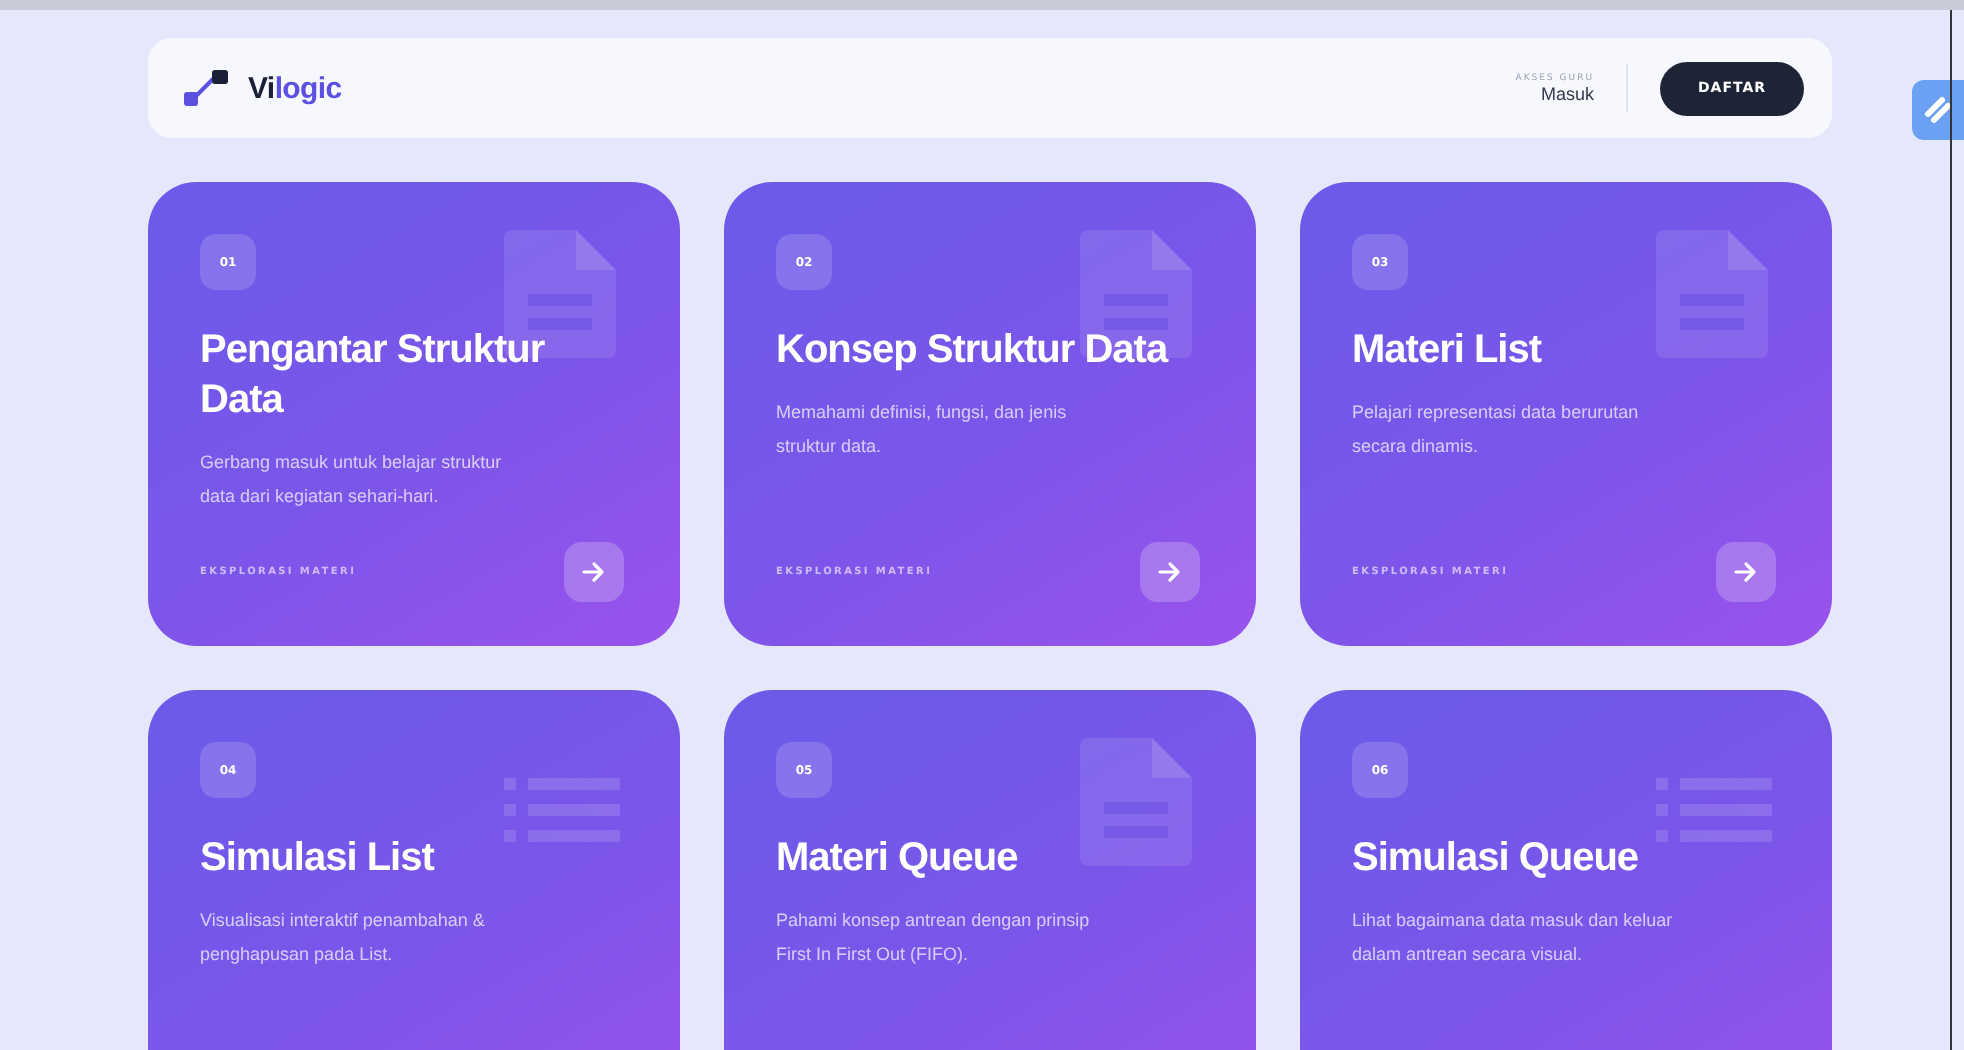 This screenshot has height=1050, width=1964. Describe the element at coordinates (1496, 859) in the screenshot. I see `card-title: Simulasi Queue` at that location.